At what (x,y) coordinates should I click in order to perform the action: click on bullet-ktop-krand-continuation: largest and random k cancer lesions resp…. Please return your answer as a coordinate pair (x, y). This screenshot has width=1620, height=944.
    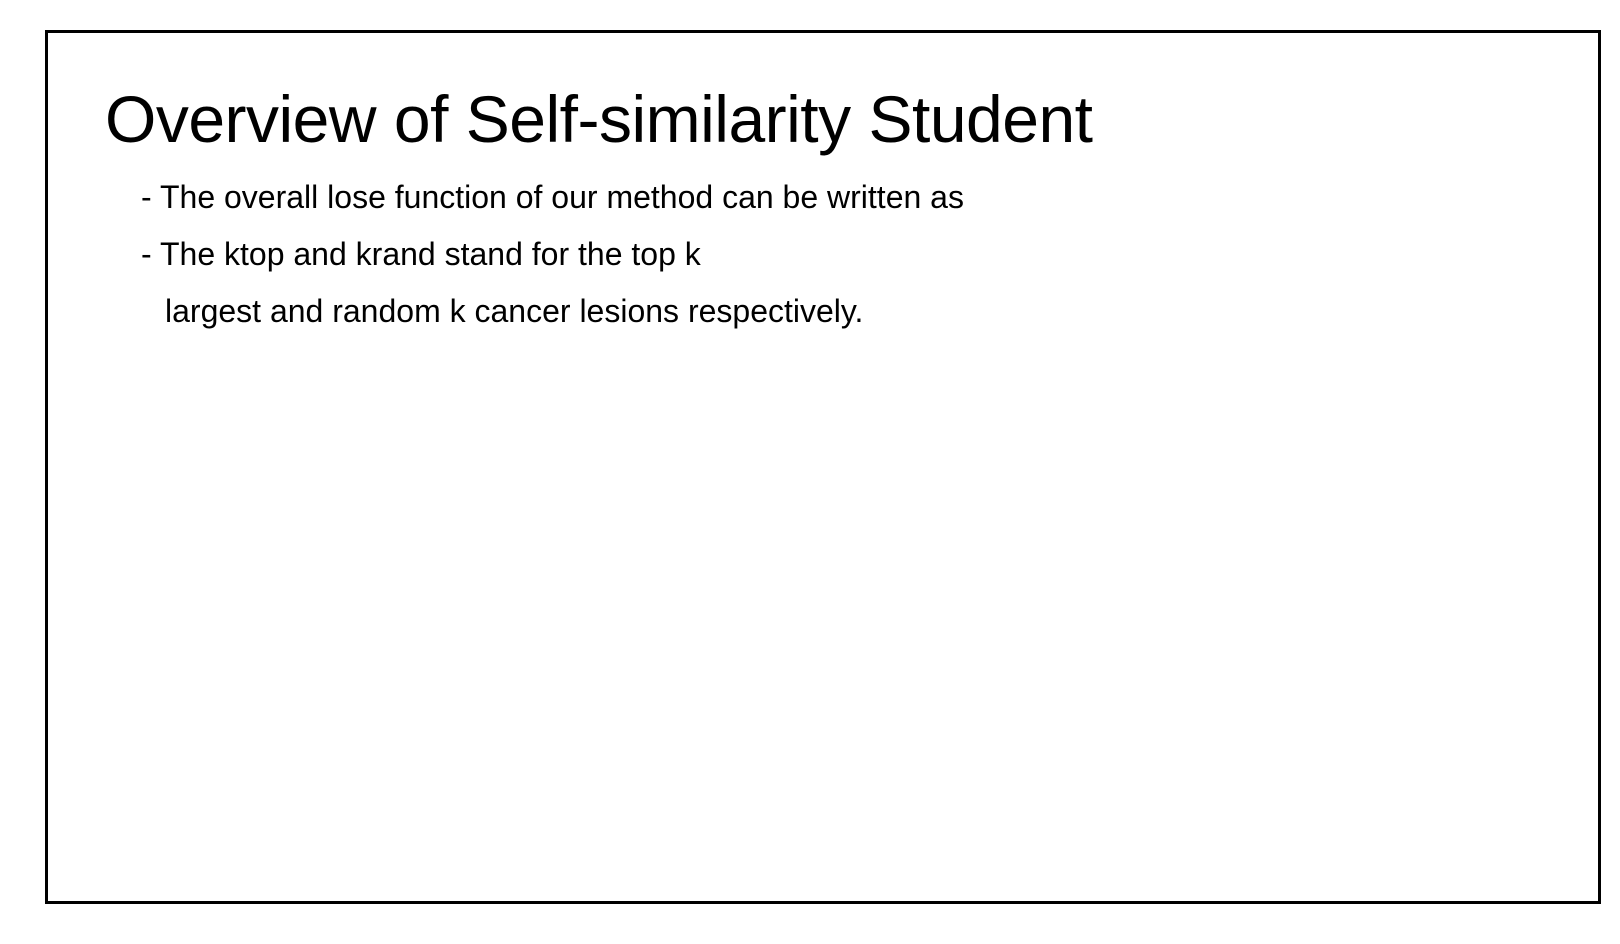
    Looking at the image, I should click on (514, 311).